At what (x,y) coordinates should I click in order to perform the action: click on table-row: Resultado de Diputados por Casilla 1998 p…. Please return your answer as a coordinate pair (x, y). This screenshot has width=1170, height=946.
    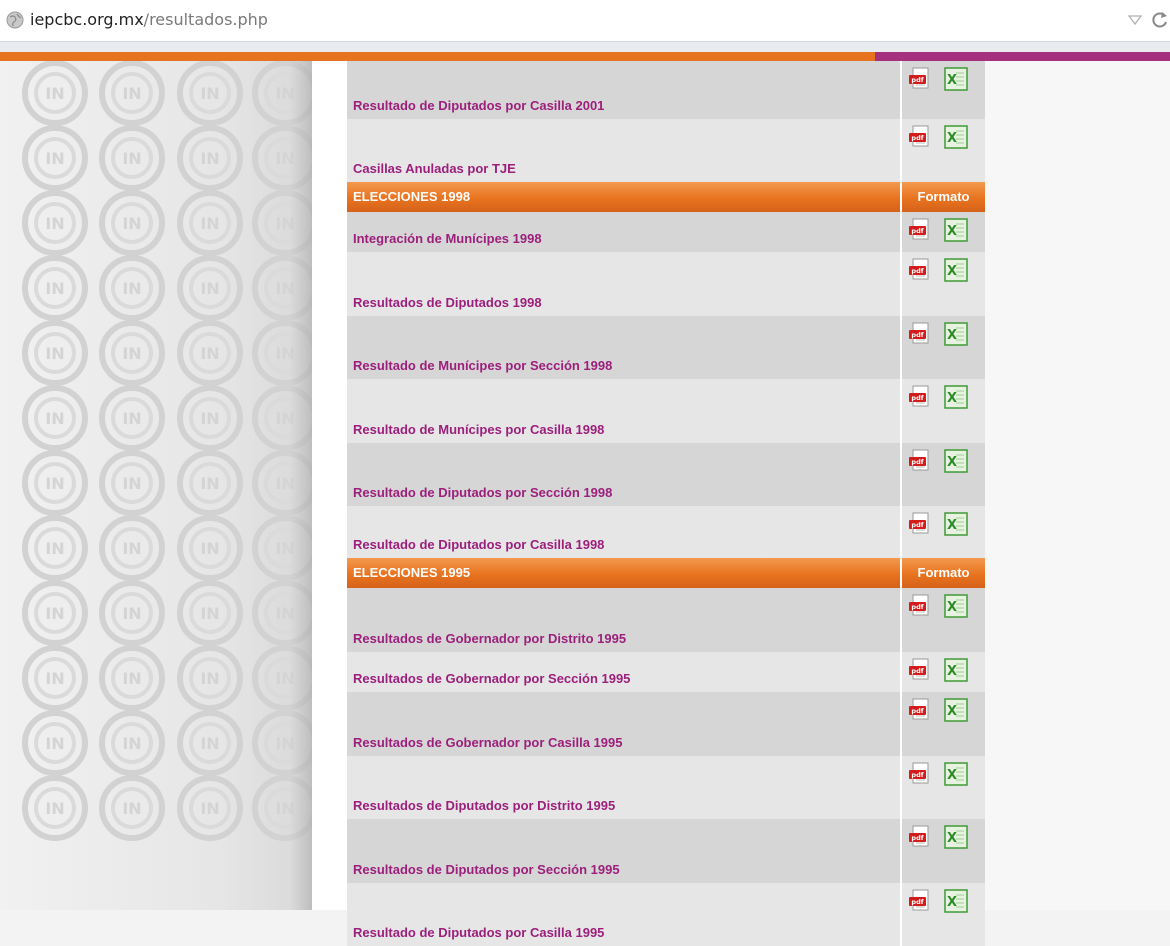
    Looking at the image, I should click on (666, 532).